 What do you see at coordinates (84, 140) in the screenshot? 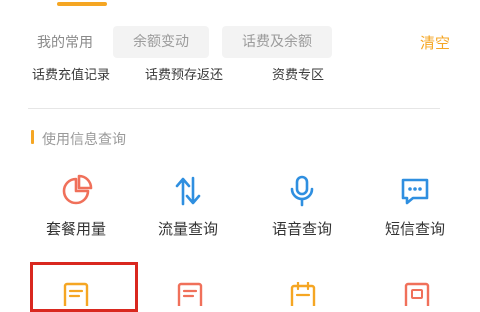
I see `section-title: 使用信息查询` at bounding box center [84, 140].